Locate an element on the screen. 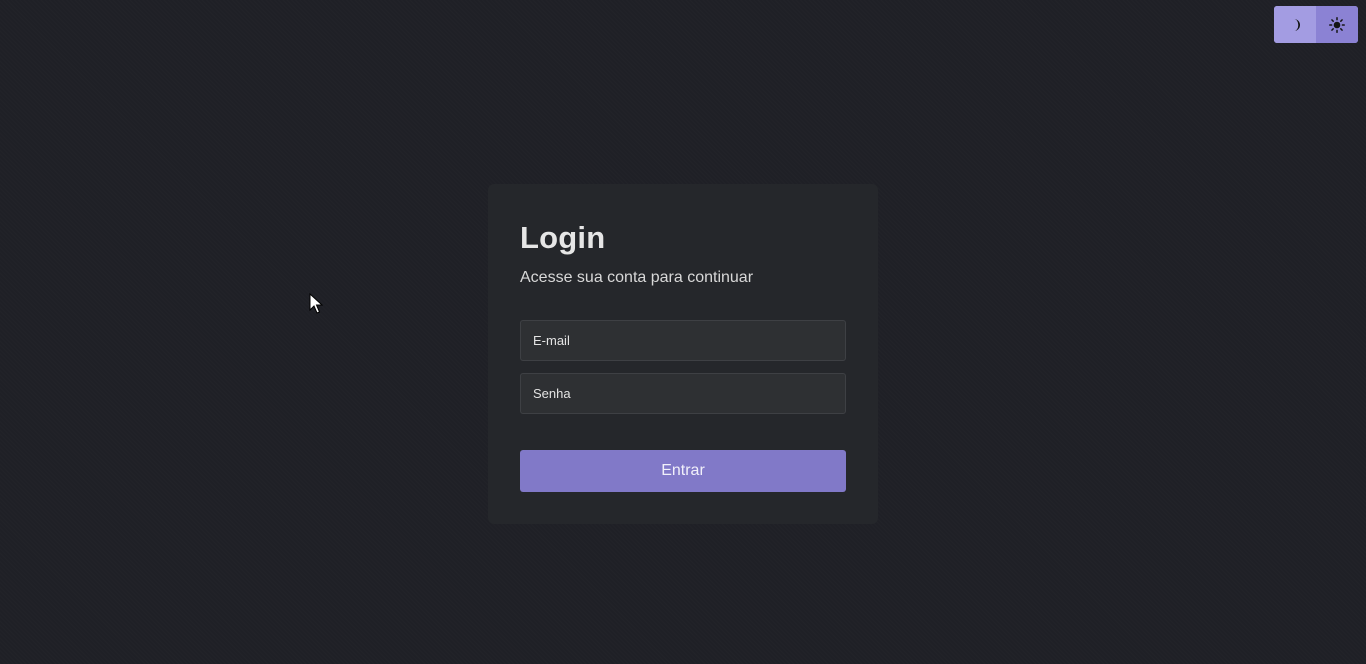  dark-mode-button is located at coordinates (1295, 24).